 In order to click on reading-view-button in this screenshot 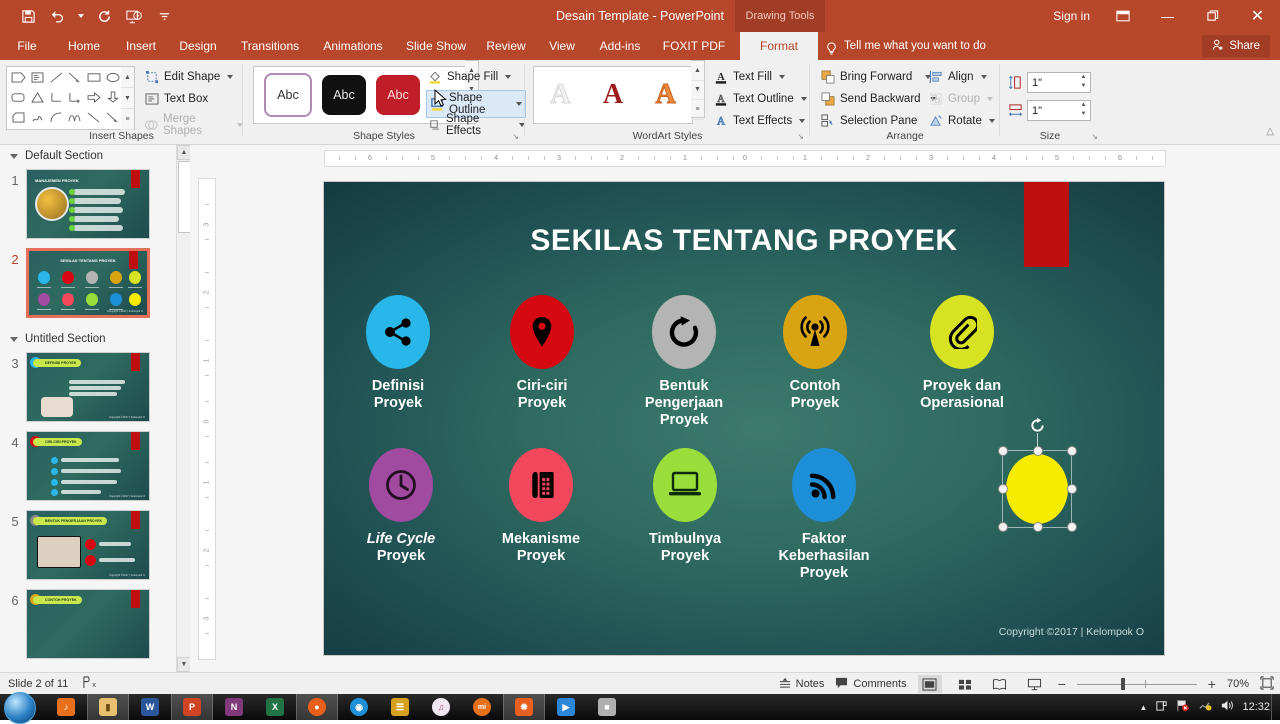, I will do `click(1000, 684)`.